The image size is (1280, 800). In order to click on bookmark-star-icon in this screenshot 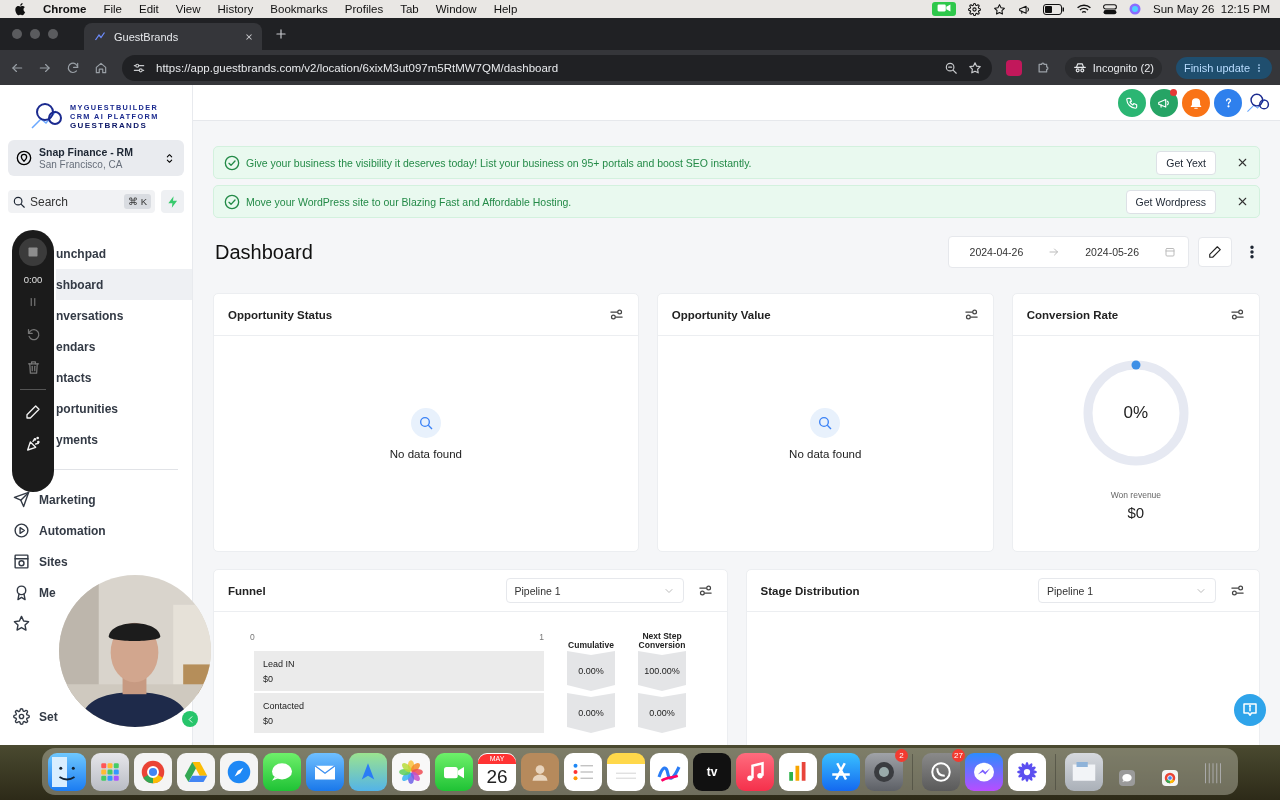, I will do `click(974, 67)`.